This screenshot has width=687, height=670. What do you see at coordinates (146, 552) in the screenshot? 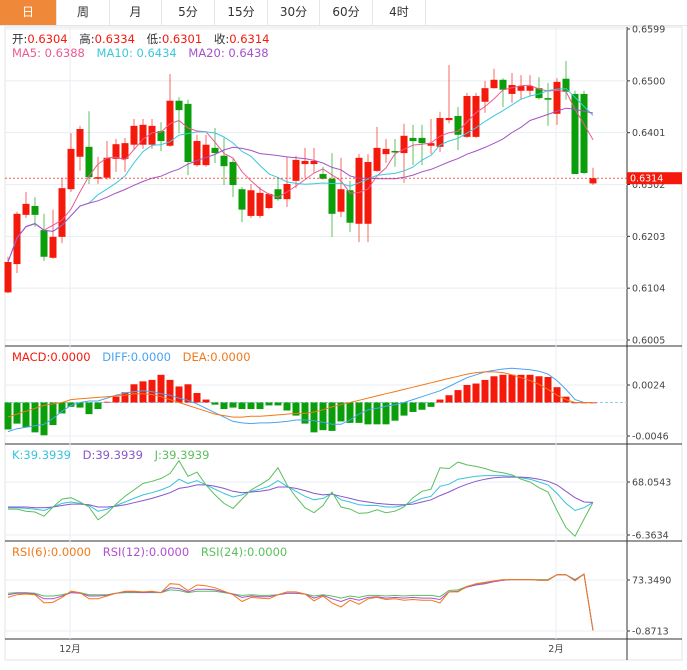
I see `rsi12-value: RSI(12):0.0000` at bounding box center [146, 552].